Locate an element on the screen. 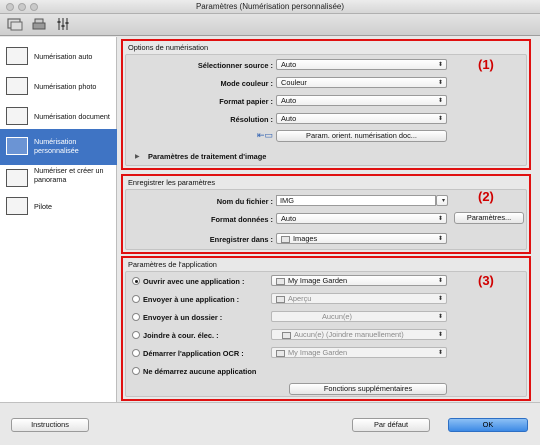 This screenshot has width=540, height=445. send-to-app-select: Aperçu ⬍ is located at coordinates (359, 298).